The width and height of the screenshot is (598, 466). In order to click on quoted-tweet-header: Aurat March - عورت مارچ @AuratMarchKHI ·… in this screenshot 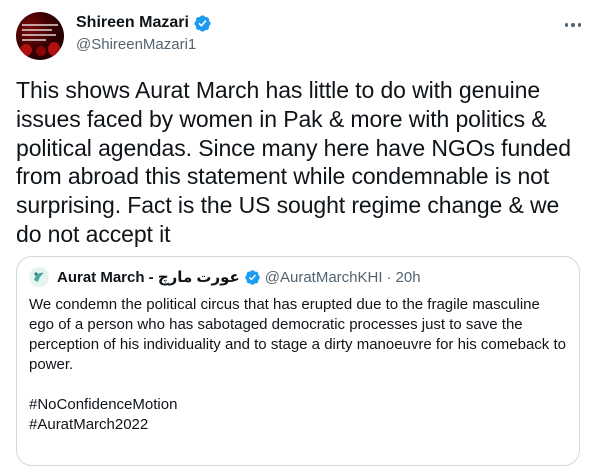, I will do `click(225, 277)`.